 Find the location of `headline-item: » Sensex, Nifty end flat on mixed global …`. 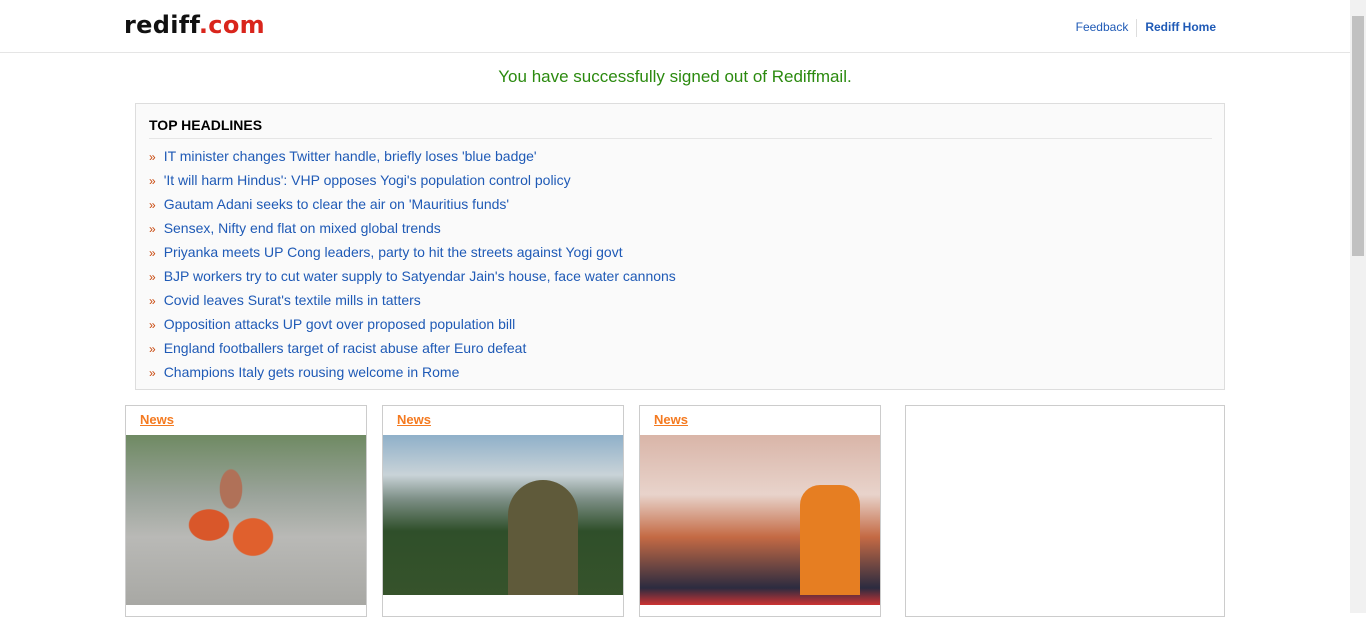

headline-item: » Sensex, Nifty end flat on mixed global … is located at coordinates (412, 232).